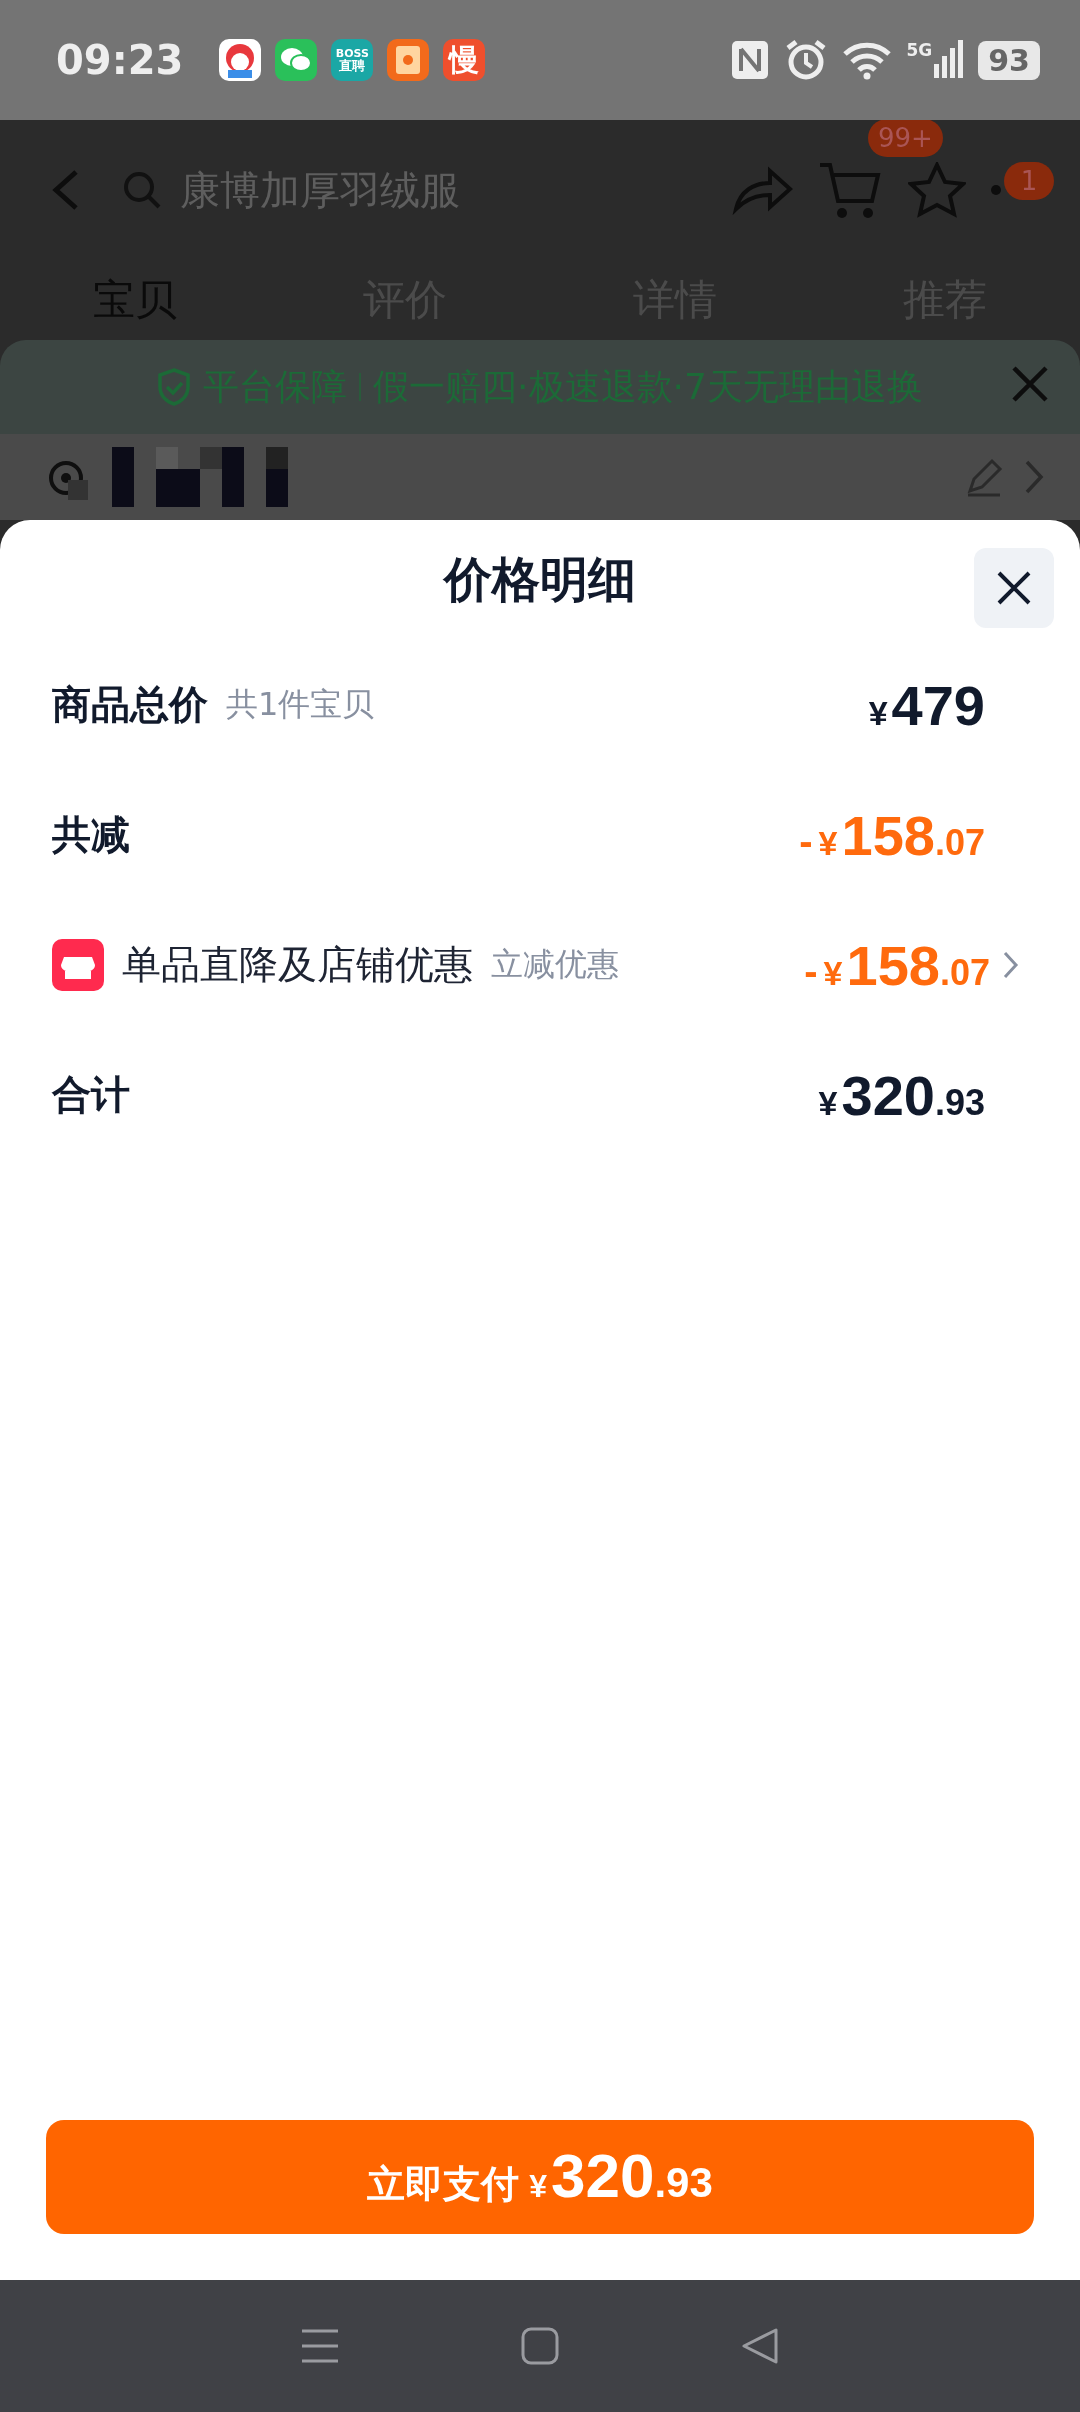 The image size is (1080, 2412). Describe the element at coordinates (464, 60) in the screenshot. I see `notification-icon: 慢` at that location.